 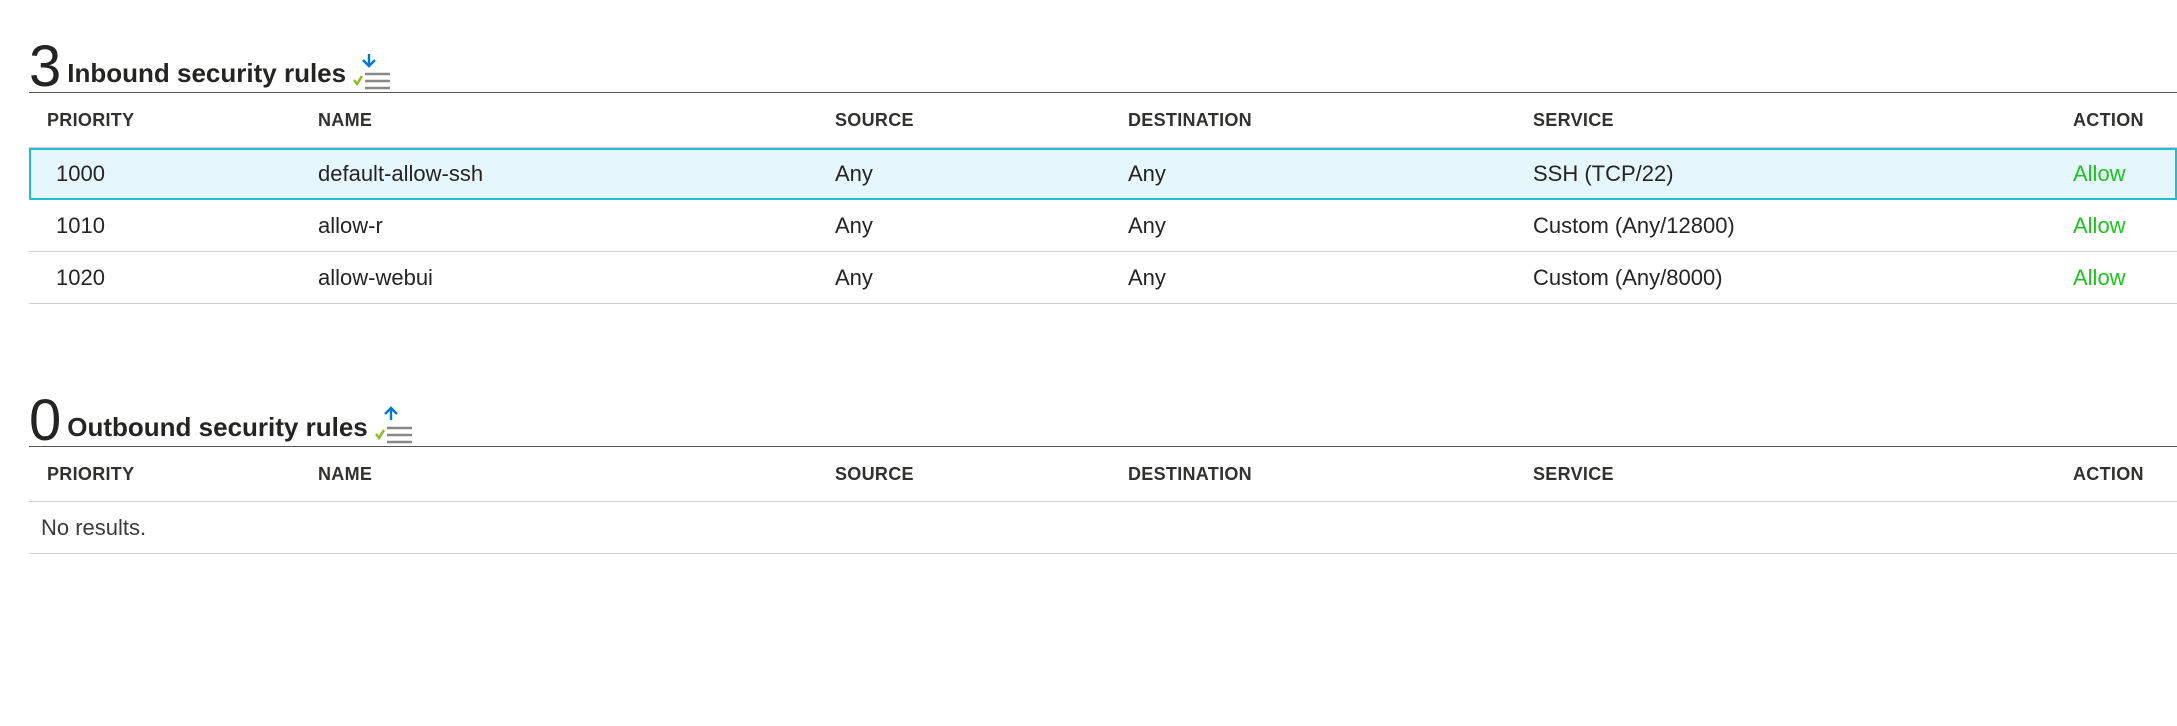 What do you see at coordinates (80, 225) in the screenshot?
I see `cell-priority: 1010` at bounding box center [80, 225].